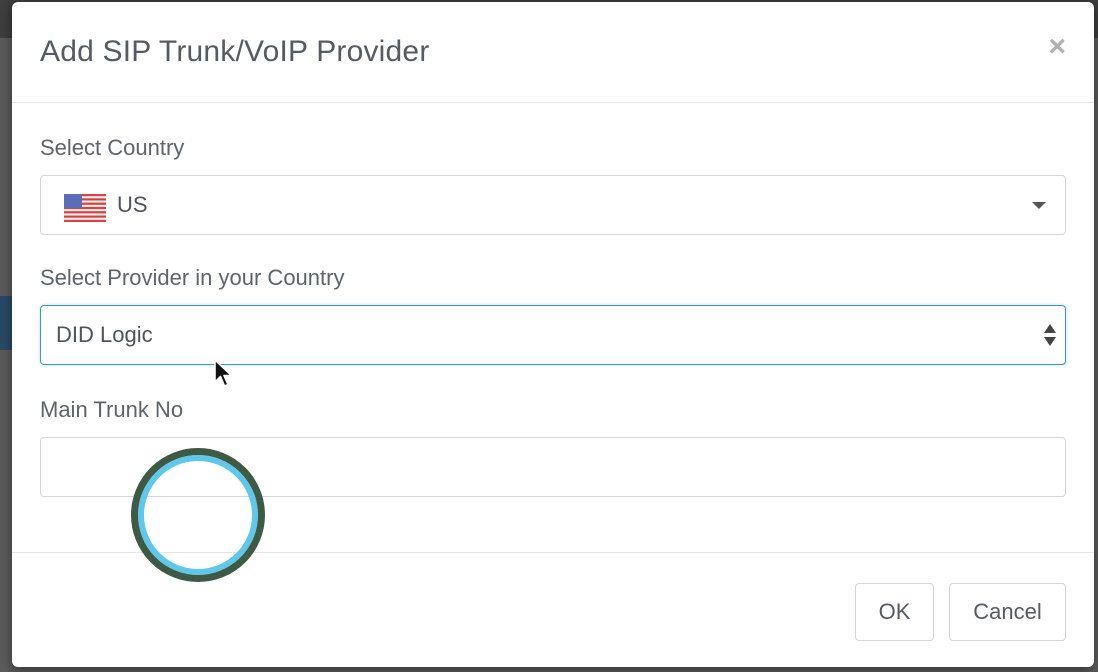  I want to click on cancel-button: Cancel, so click(1007, 612).